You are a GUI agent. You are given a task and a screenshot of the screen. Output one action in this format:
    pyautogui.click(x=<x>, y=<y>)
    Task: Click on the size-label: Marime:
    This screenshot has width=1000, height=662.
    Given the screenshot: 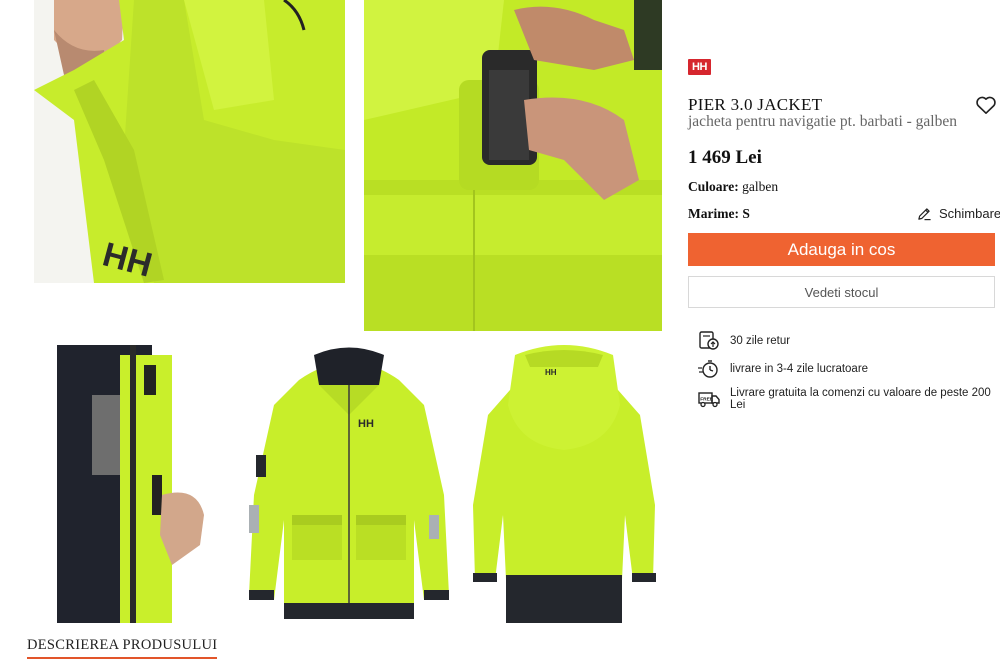 What is the action you would take?
    pyautogui.click(x=713, y=213)
    